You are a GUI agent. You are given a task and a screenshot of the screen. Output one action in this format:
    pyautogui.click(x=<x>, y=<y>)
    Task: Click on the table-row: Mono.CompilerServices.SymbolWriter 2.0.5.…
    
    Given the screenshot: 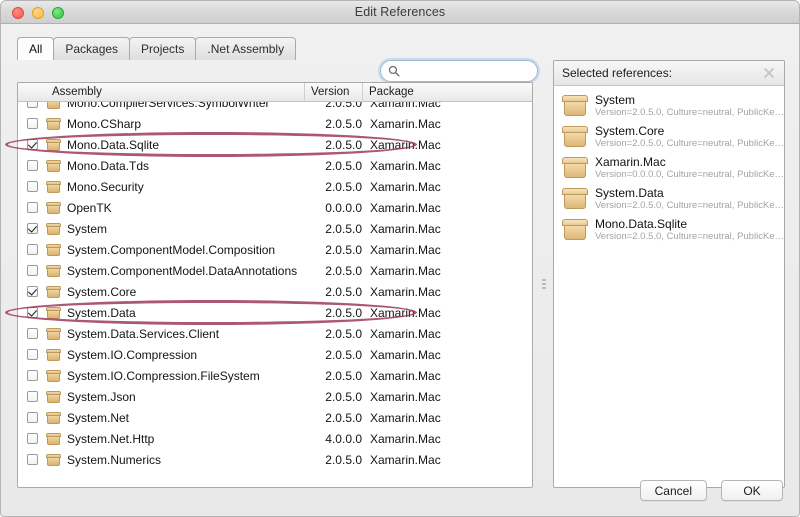 What is the action you would take?
    pyautogui.click(x=275, y=107)
    